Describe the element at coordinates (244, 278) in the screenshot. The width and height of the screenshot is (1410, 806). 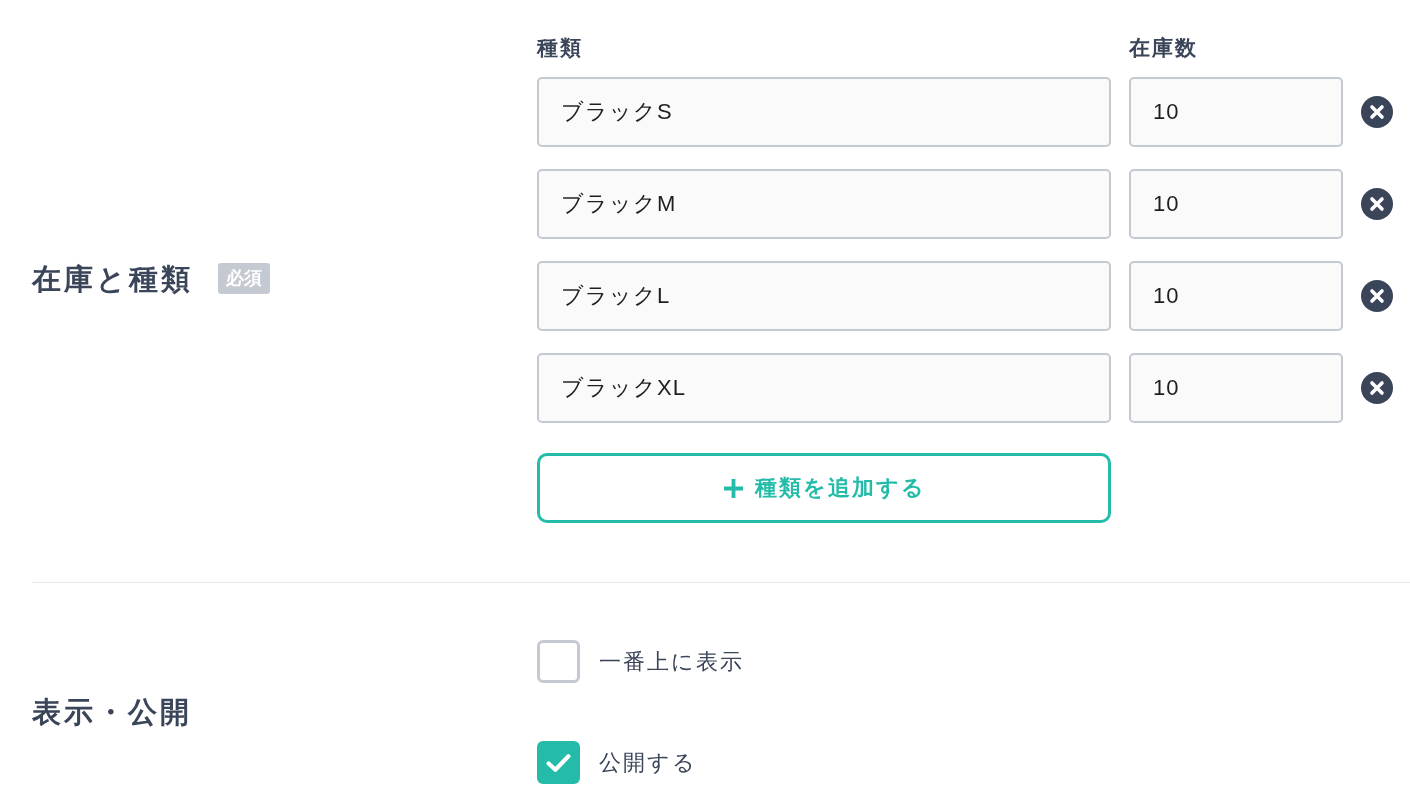
I see `required-tag: 必須` at that location.